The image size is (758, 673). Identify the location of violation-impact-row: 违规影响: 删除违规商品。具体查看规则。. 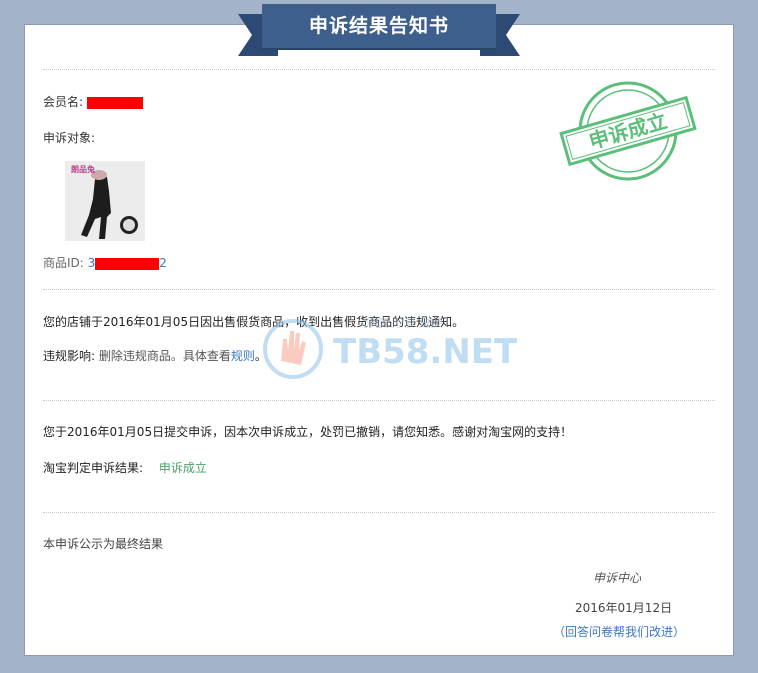
(155, 355).